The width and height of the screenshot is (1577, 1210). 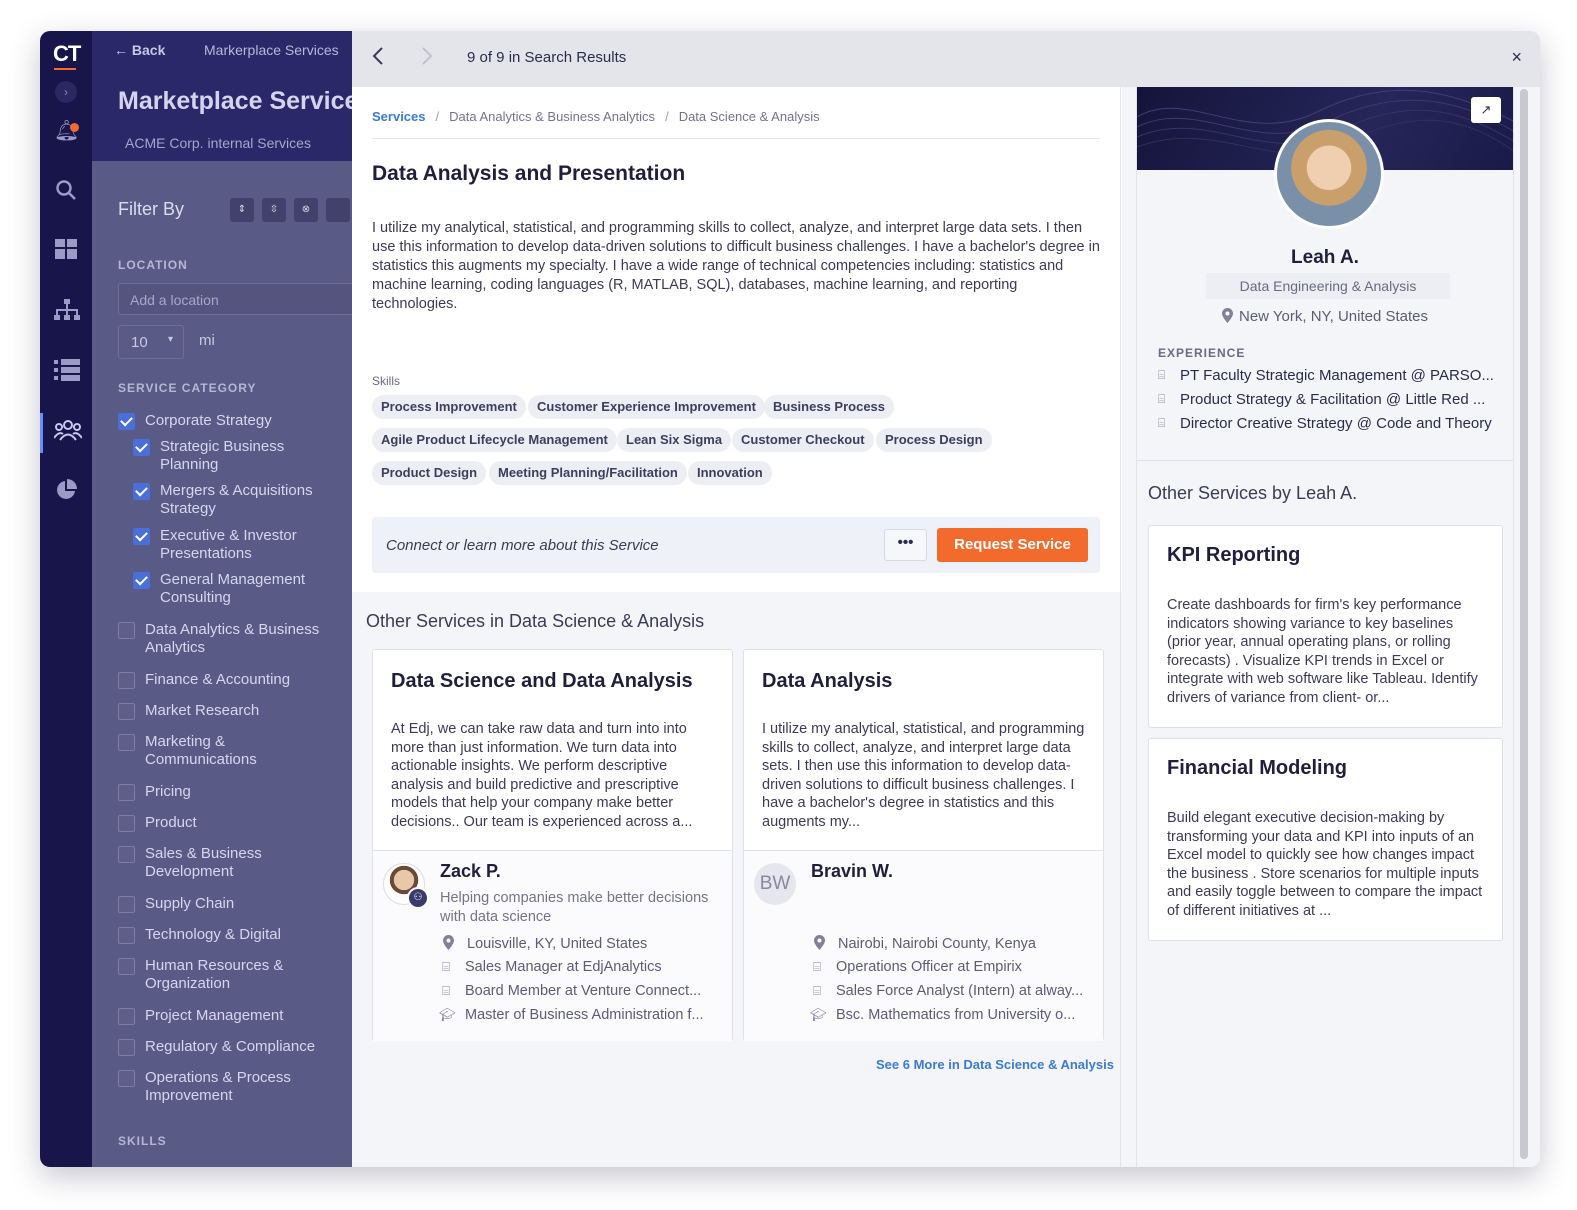 What do you see at coordinates (139, 50) in the screenshot?
I see `back-link: ← Back` at bounding box center [139, 50].